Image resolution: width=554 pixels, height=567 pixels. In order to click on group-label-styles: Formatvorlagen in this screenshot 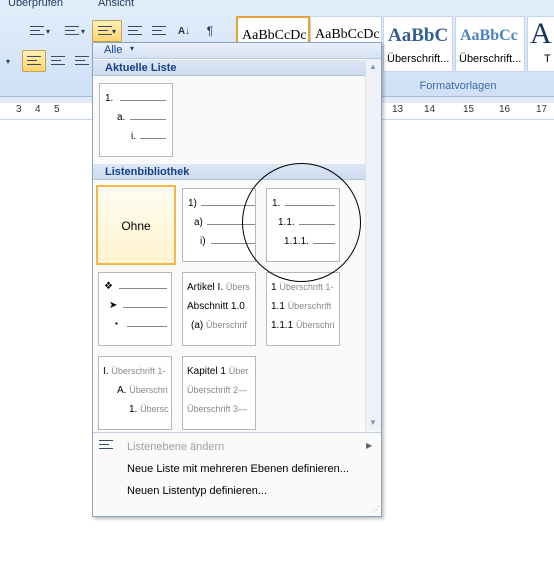, I will do `click(458, 86)`.